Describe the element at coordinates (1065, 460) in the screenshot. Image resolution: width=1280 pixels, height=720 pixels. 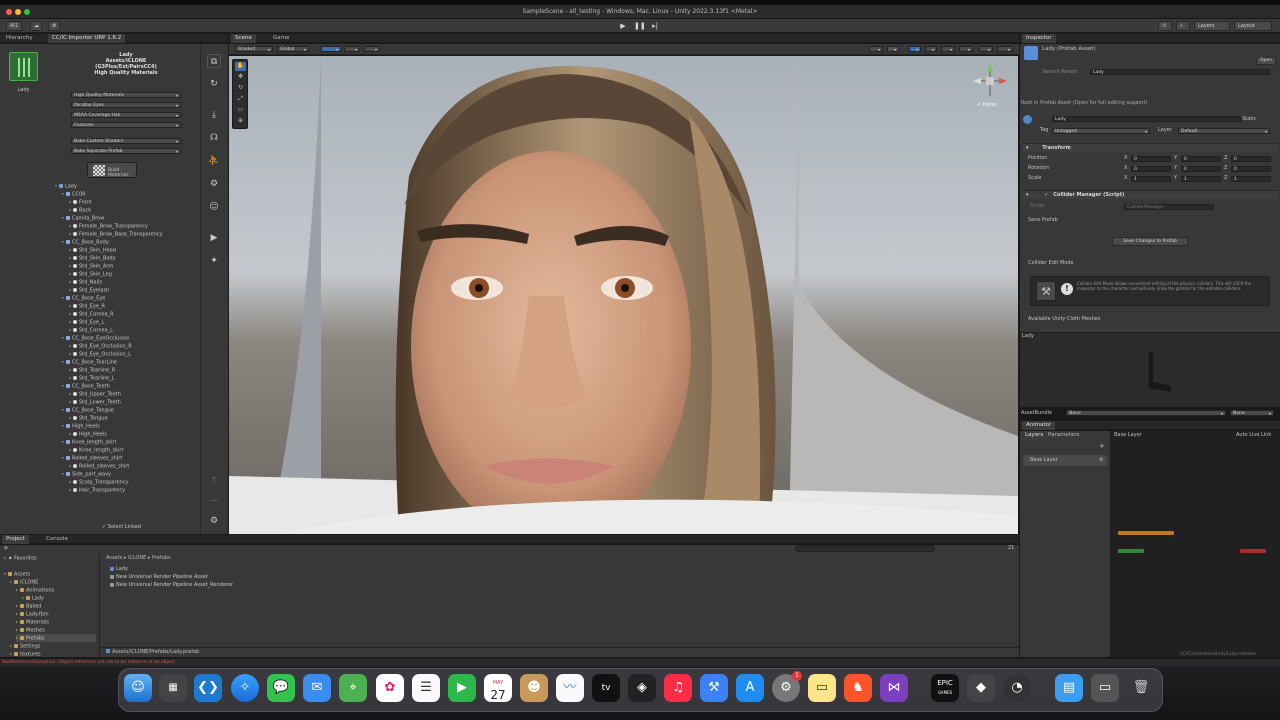
I see `base-layer-item: Base Layer ⚙` at that location.